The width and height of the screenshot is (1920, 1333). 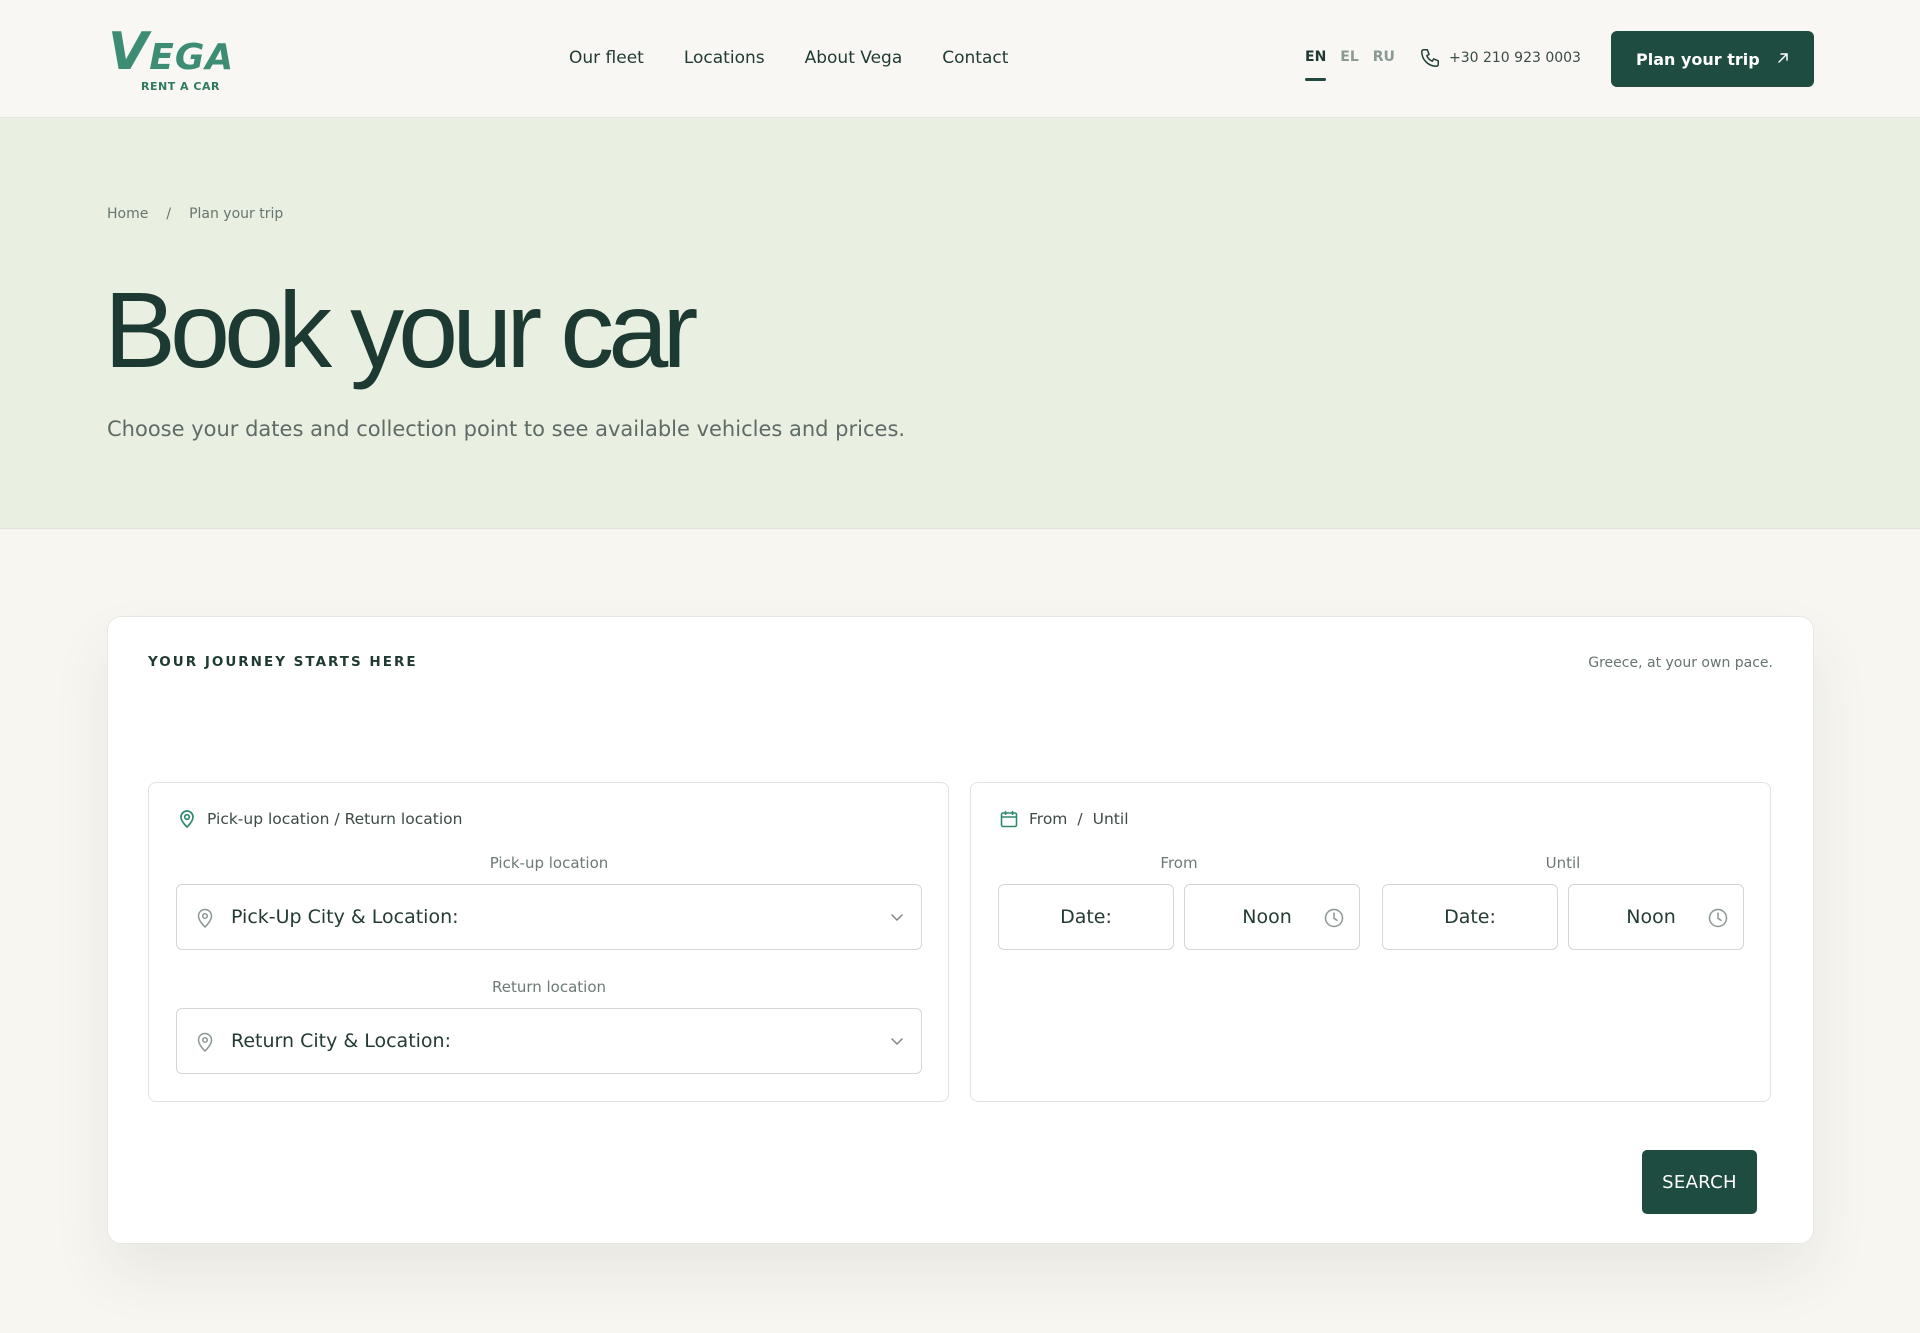 What do you see at coordinates (854, 58) in the screenshot?
I see `nav-about-vega: About Vega` at bounding box center [854, 58].